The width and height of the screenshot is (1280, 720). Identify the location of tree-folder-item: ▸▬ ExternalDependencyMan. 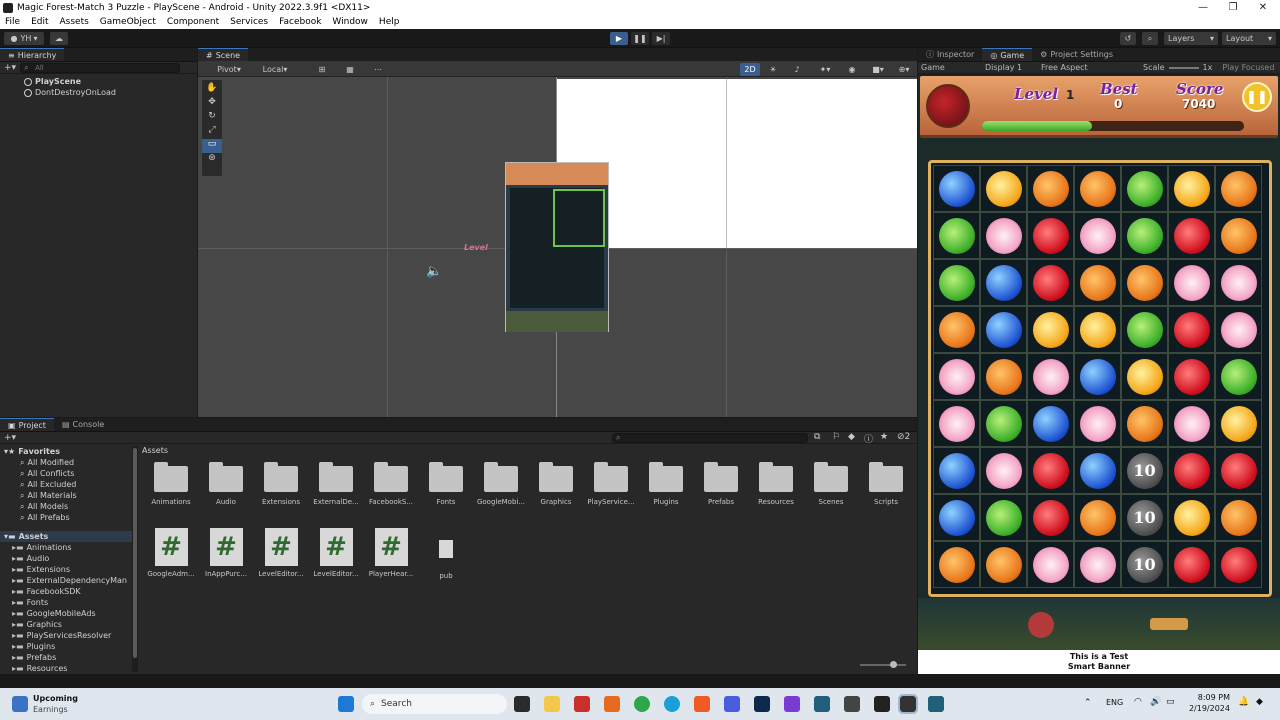
(66, 580).